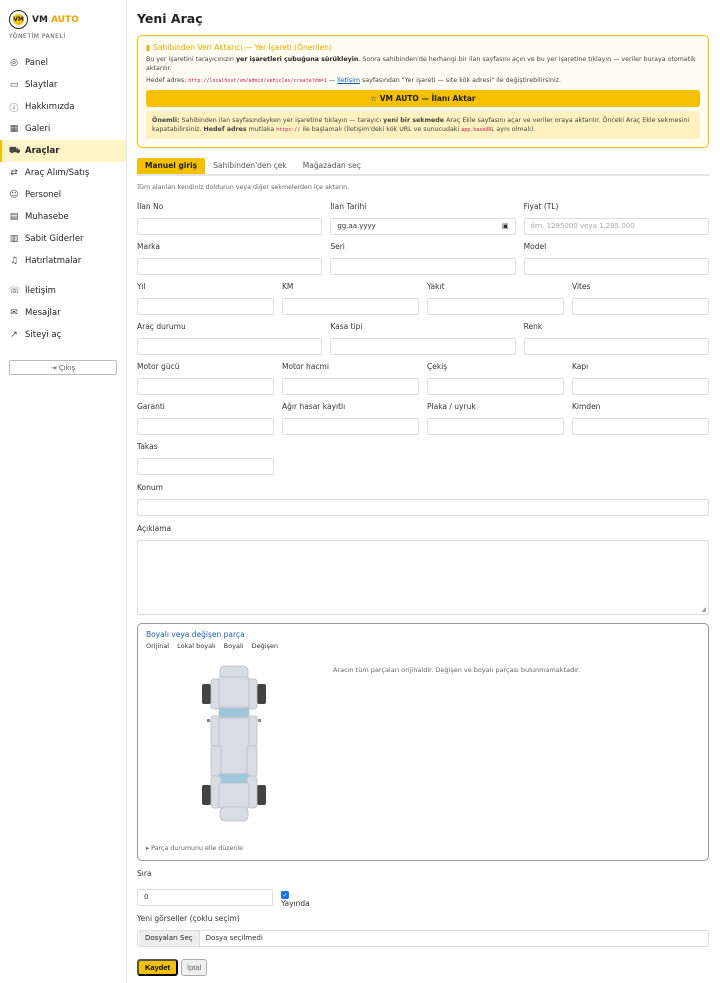  Describe the element at coordinates (216, 761) in the screenshot. I see `part-rear-left-door` at that location.